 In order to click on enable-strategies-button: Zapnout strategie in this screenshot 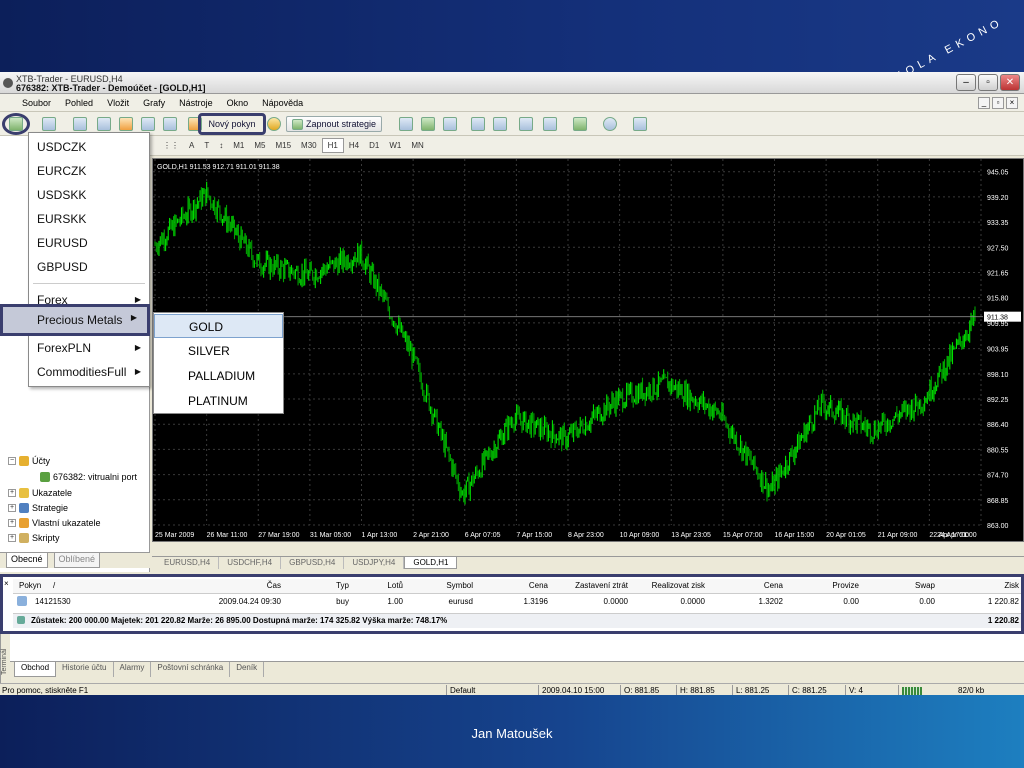, I will do `click(334, 124)`.